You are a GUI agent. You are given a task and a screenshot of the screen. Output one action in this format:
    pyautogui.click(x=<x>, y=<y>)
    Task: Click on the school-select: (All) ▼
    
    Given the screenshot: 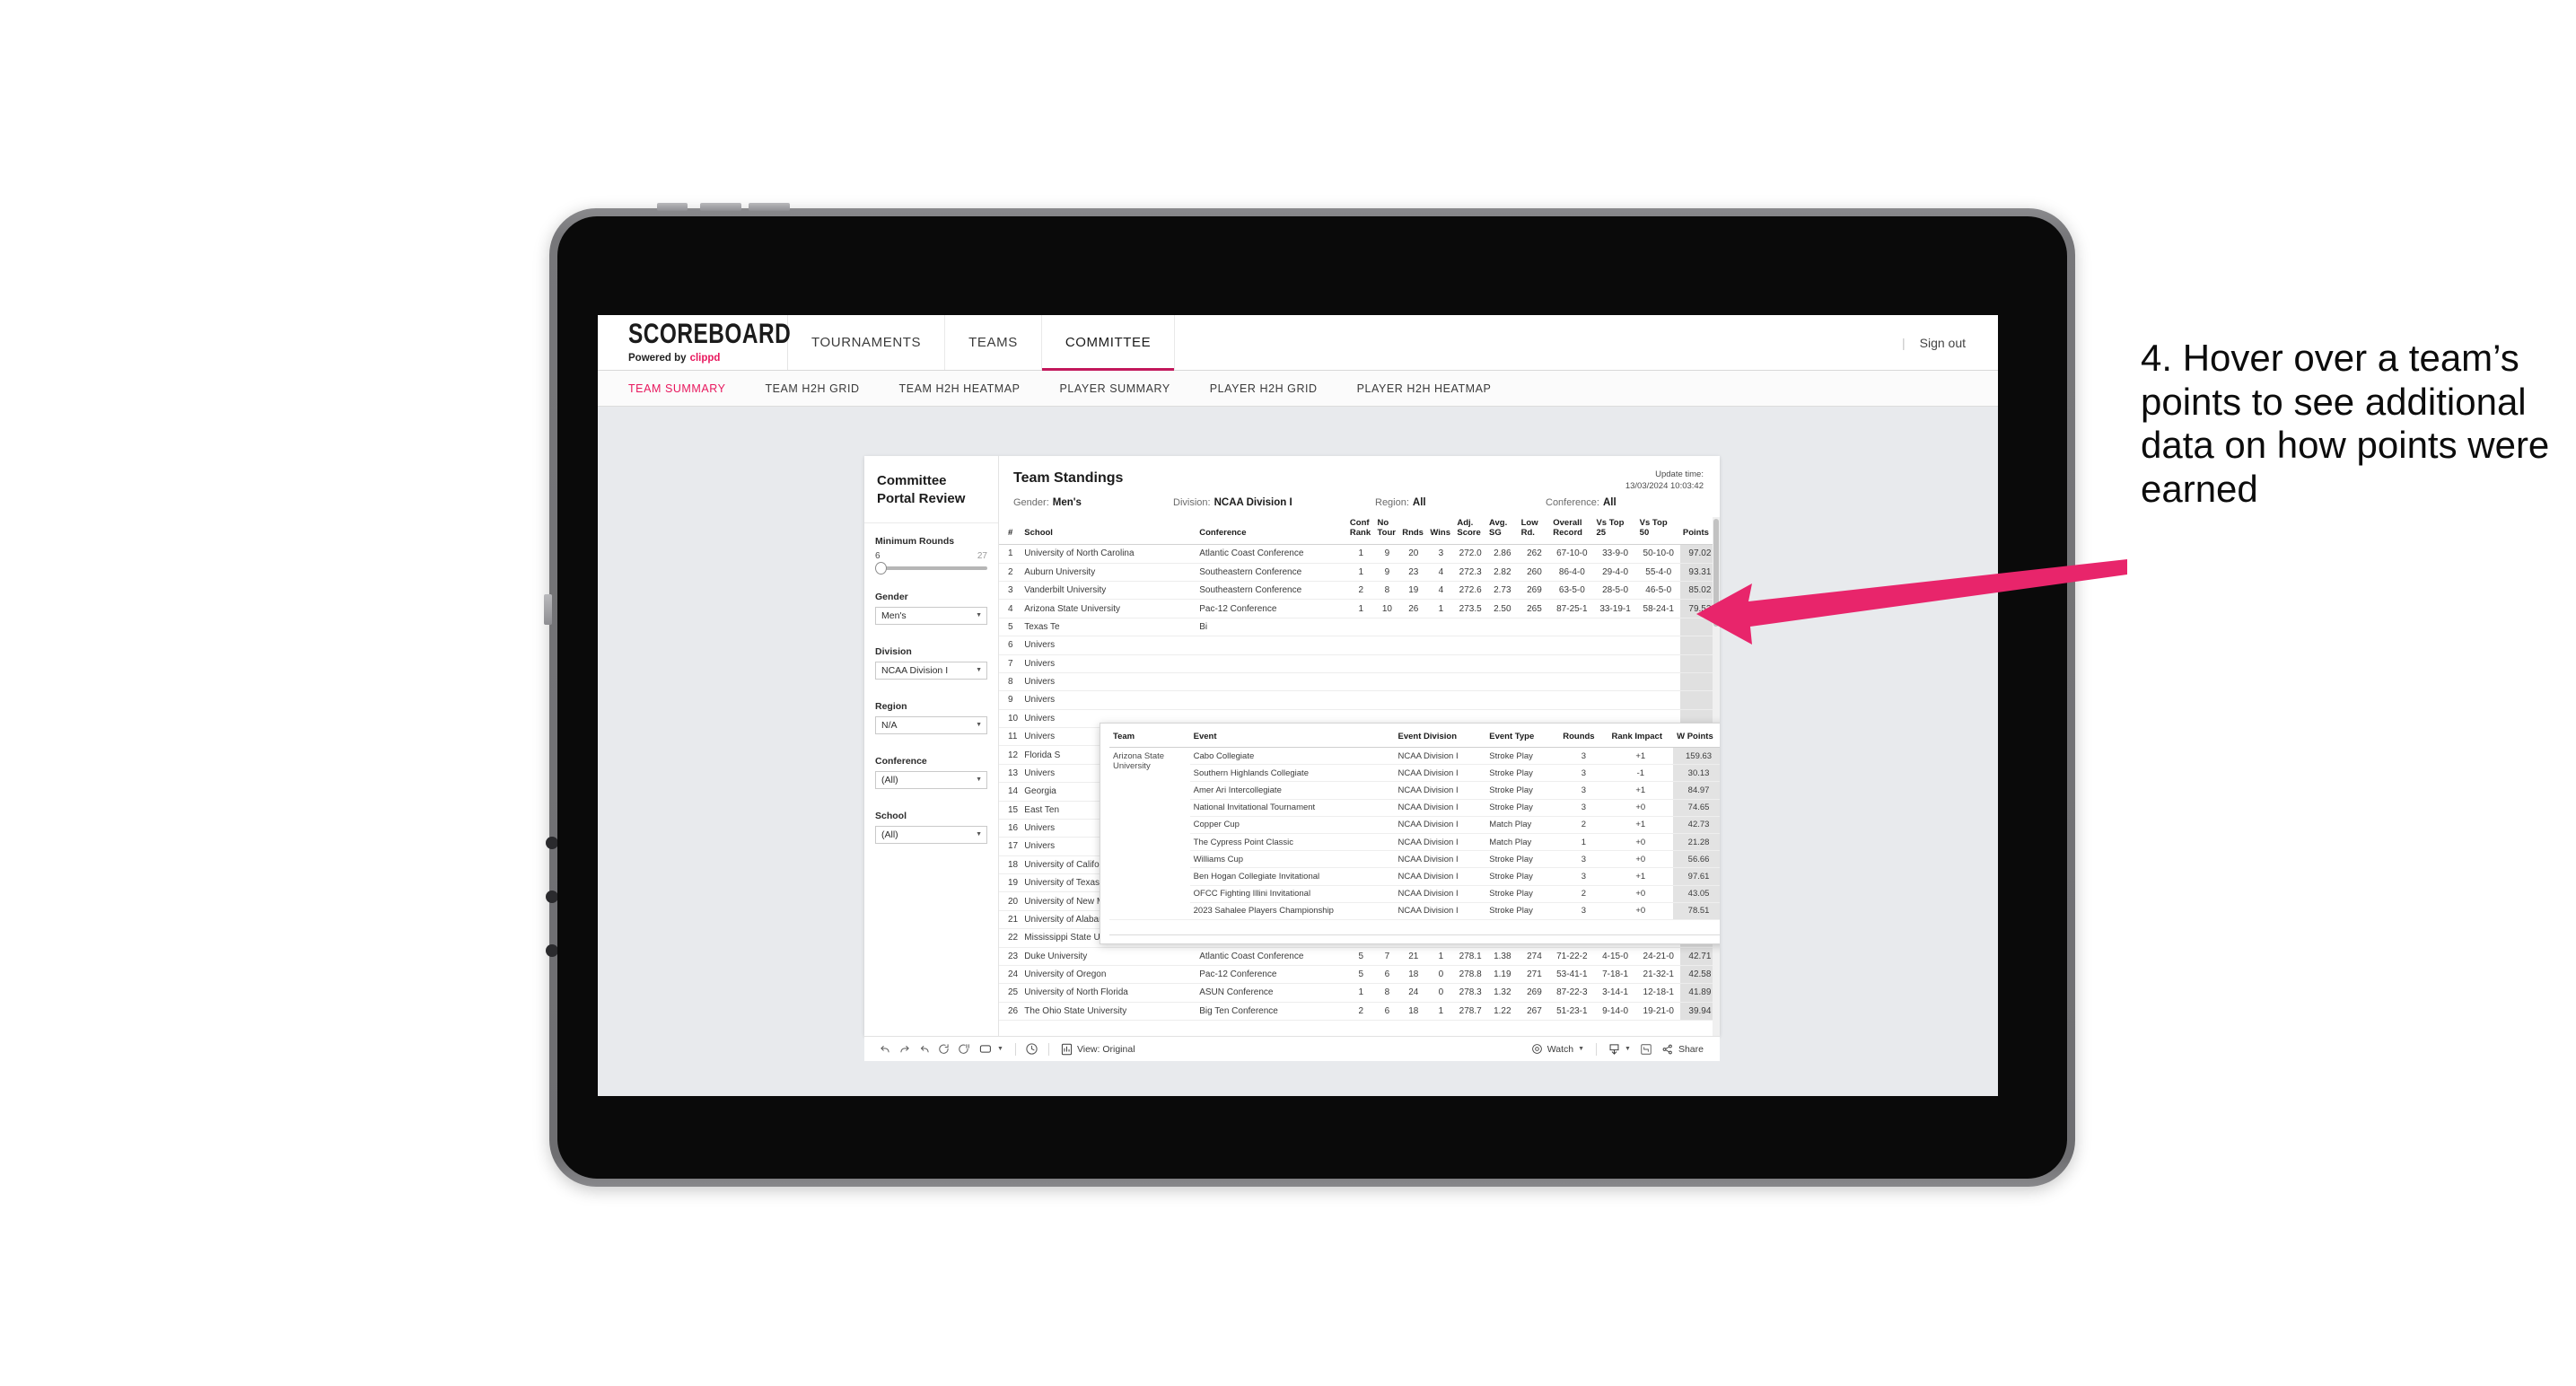 What is the action you would take?
    pyautogui.click(x=931, y=835)
    